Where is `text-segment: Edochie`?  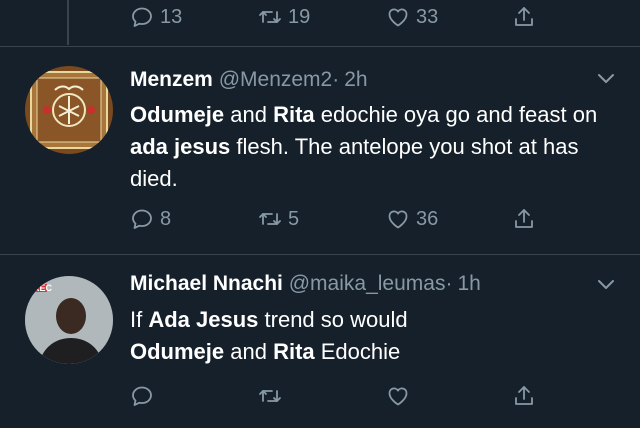
text-segment: Edochie is located at coordinates (357, 351).